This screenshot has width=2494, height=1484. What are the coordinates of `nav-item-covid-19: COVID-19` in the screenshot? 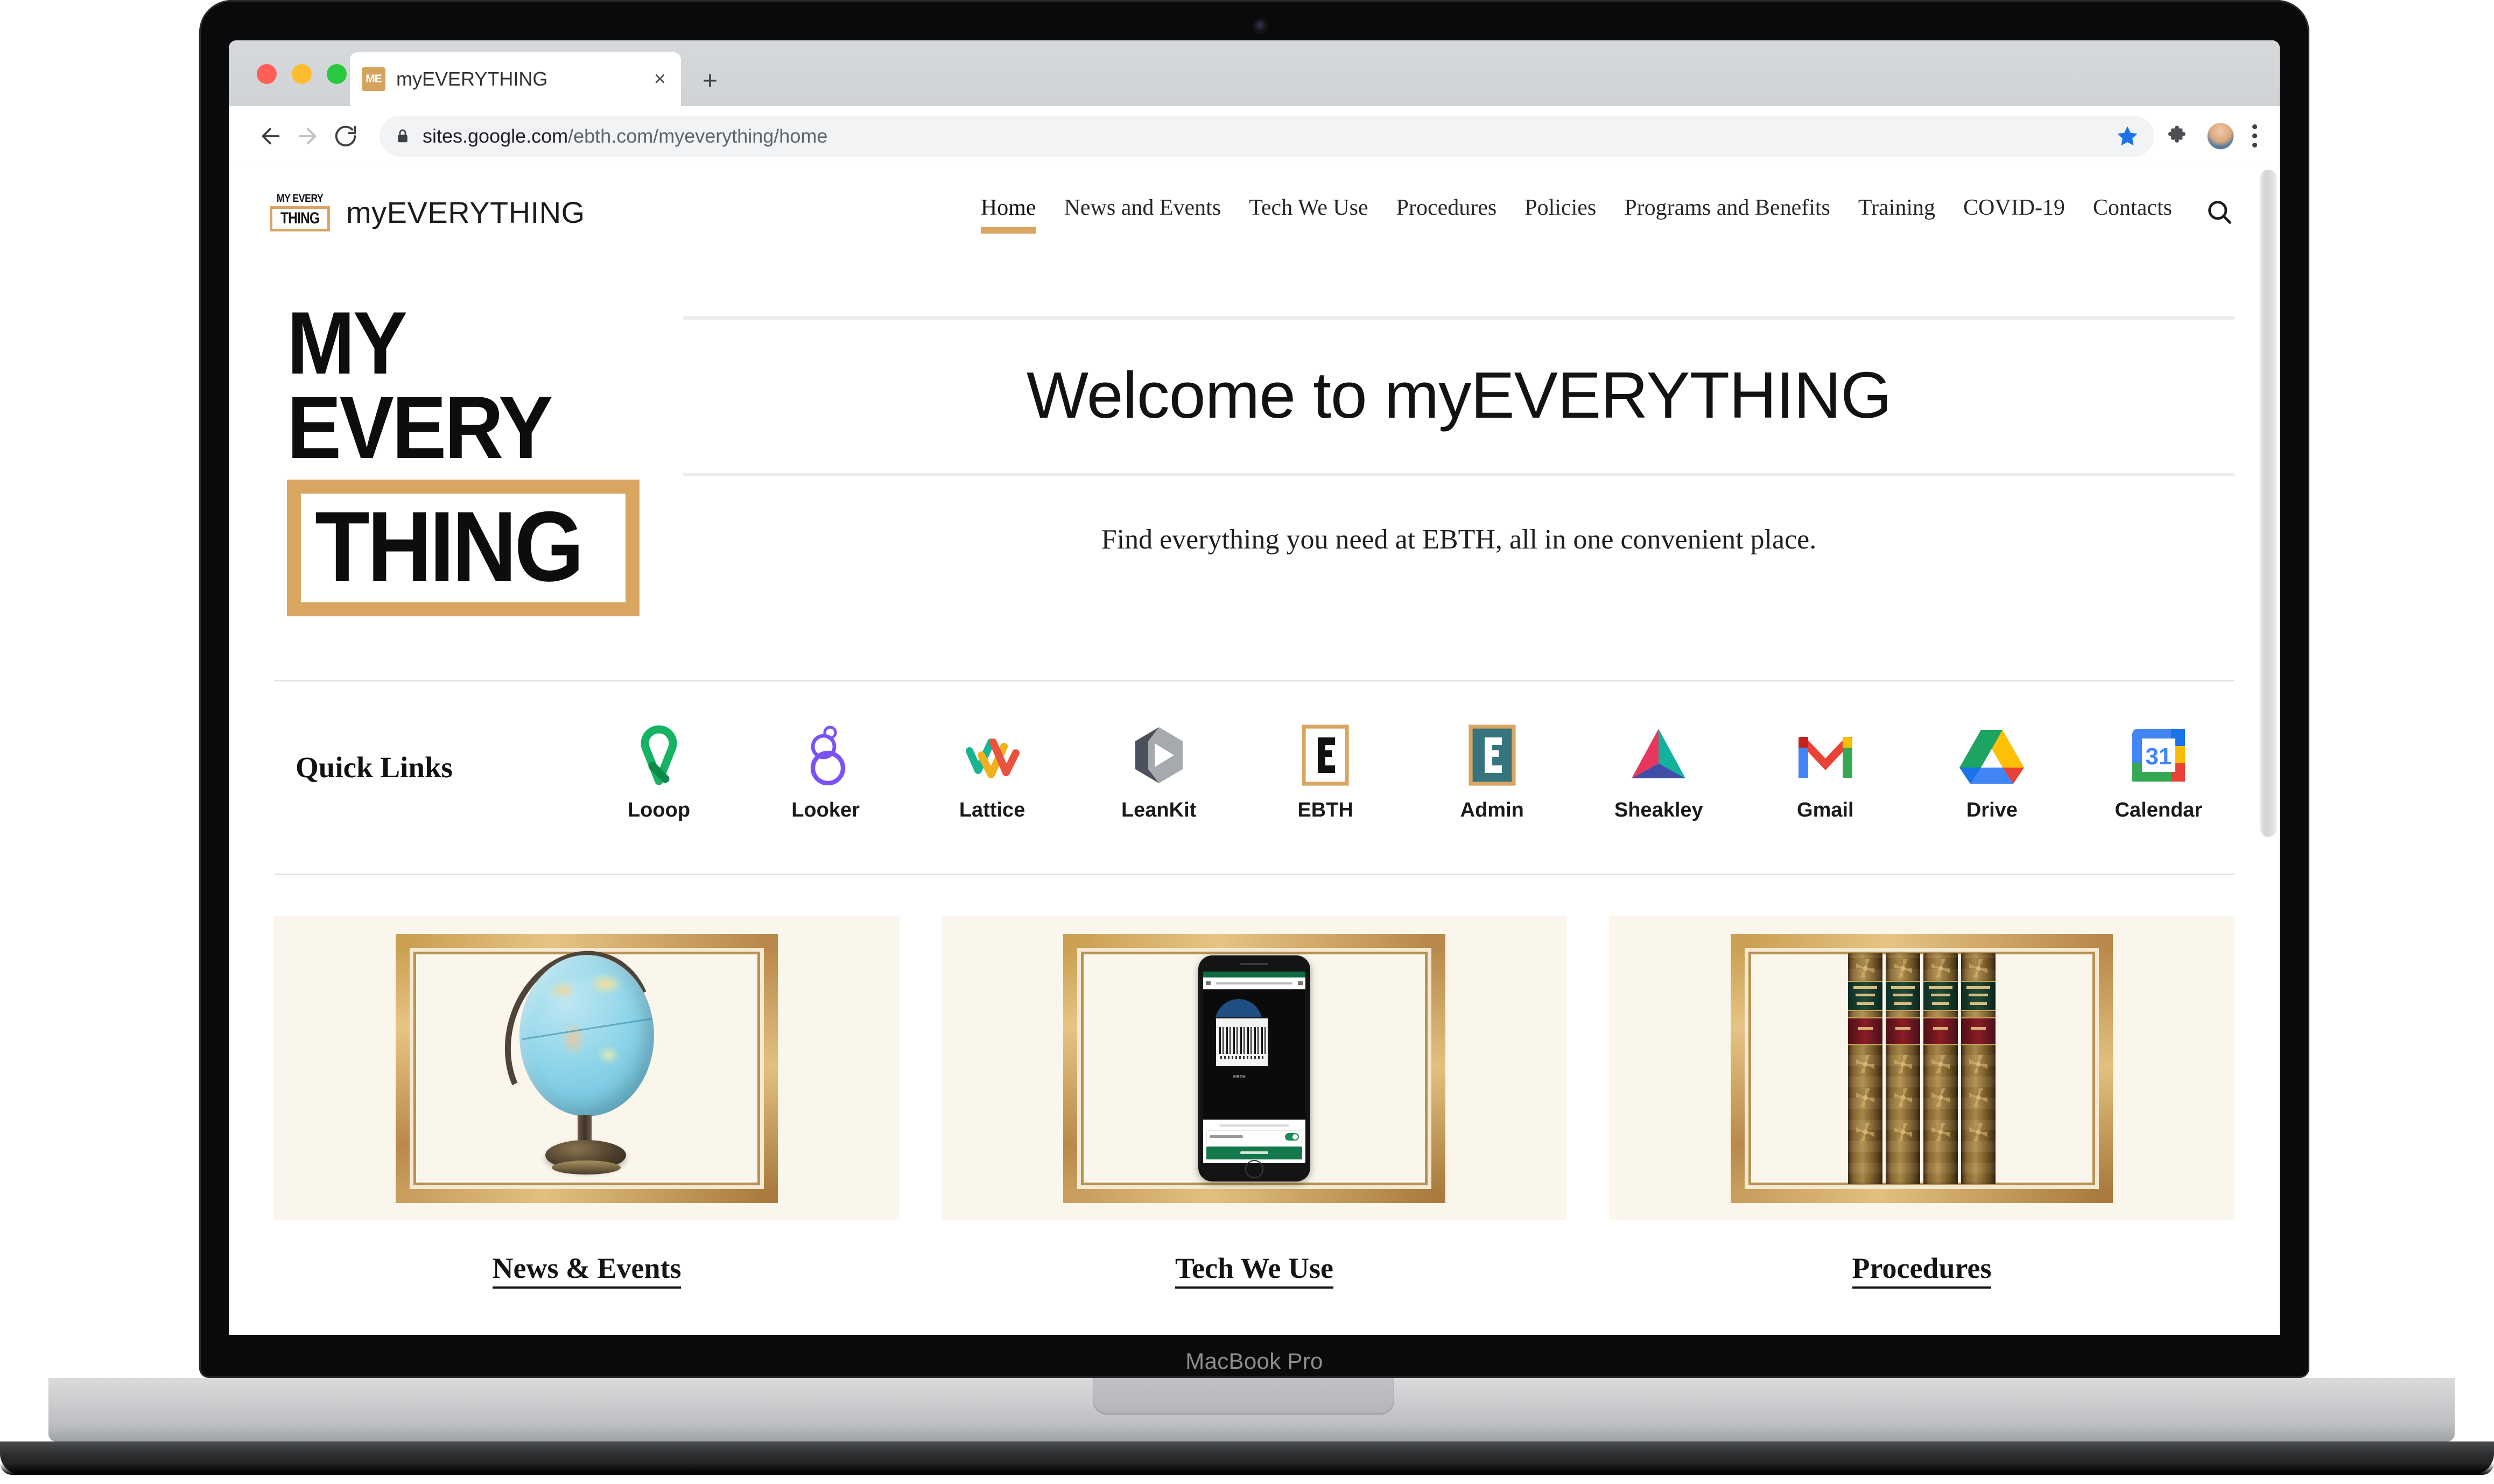 It's located at (2014, 212).